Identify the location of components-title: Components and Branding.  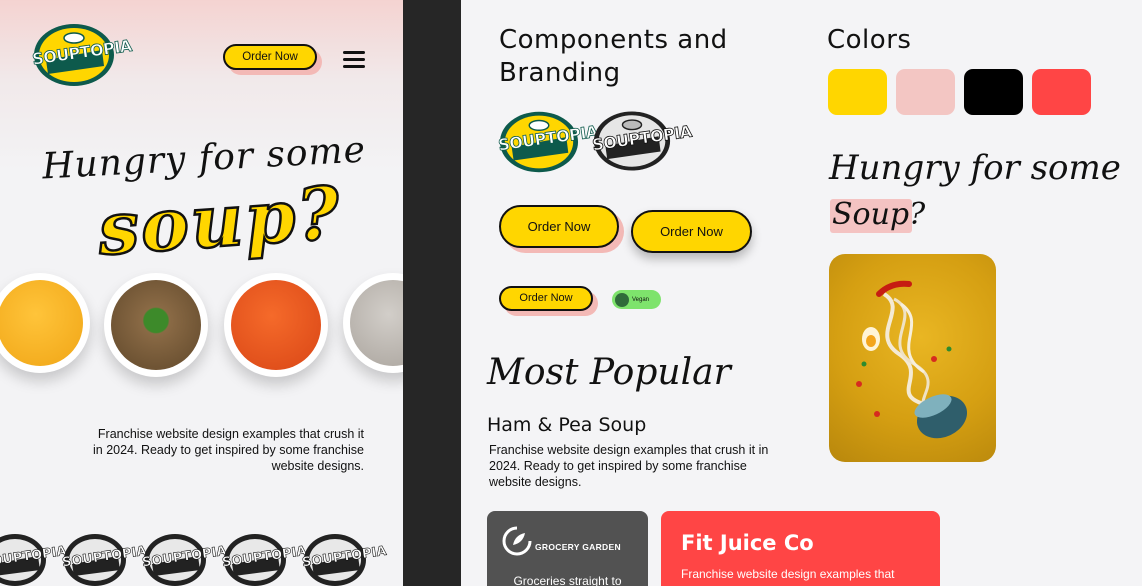
(613, 56).